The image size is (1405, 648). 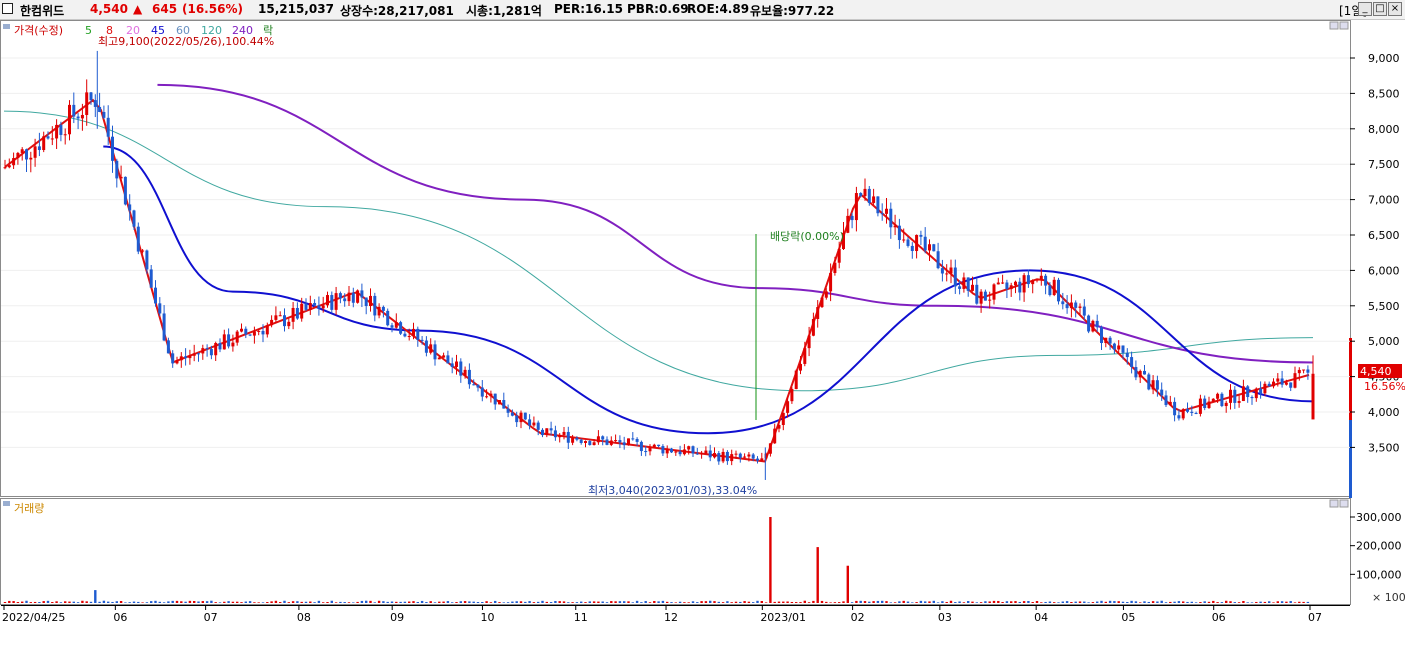 What do you see at coordinates (1395, 9) in the screenshot?
I see `close-button: ×` at bounding box center [1395, 9].